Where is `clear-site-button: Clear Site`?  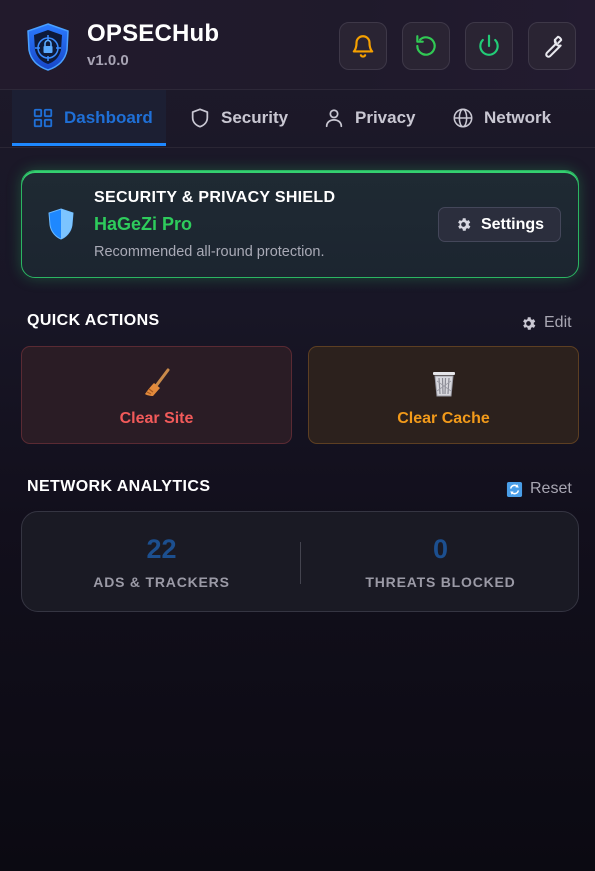
clear-site-button: Clear Site is located at coordinates (156, 395).